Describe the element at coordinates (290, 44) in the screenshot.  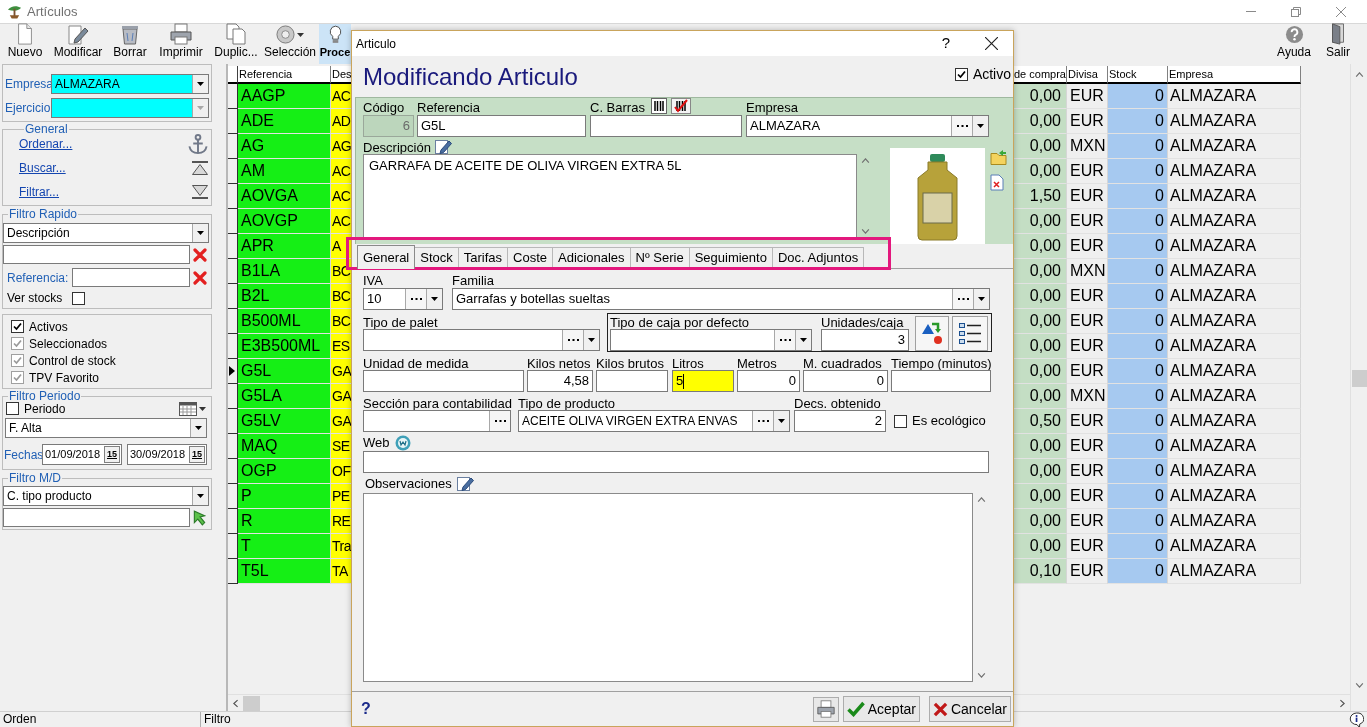
I see `toolbar-button: Selección` at that location.